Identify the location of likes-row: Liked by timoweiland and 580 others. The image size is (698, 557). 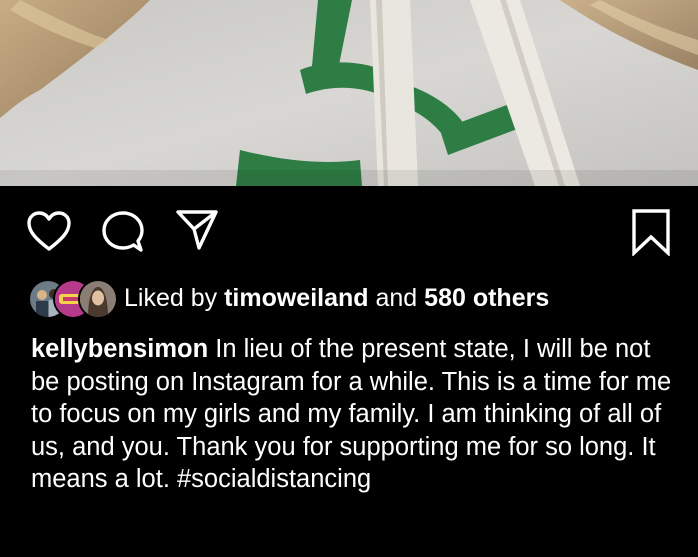
(288, 298).